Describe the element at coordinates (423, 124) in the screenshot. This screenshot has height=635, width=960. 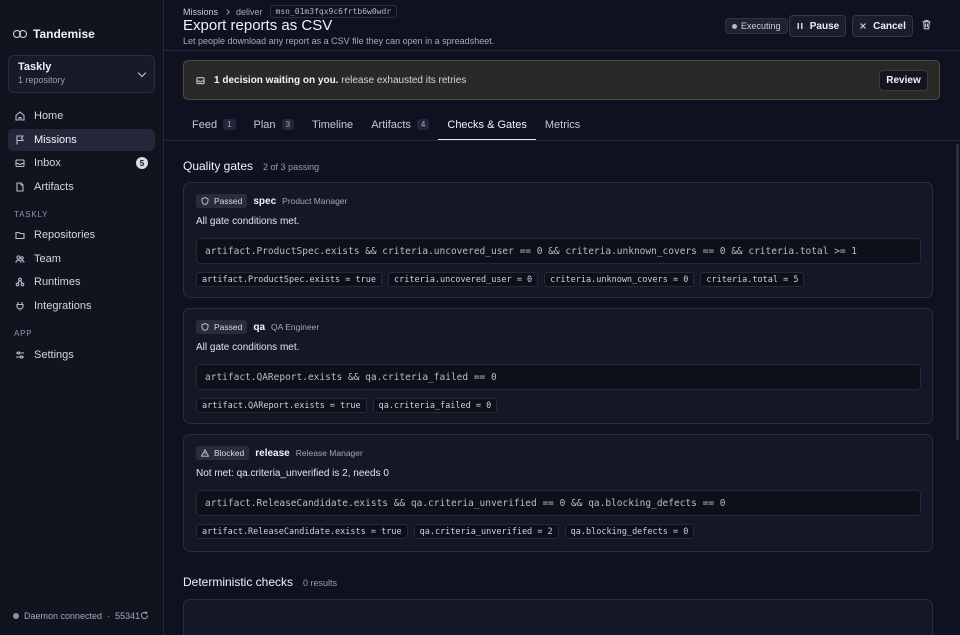
I see `tab-count: 4` at that location.